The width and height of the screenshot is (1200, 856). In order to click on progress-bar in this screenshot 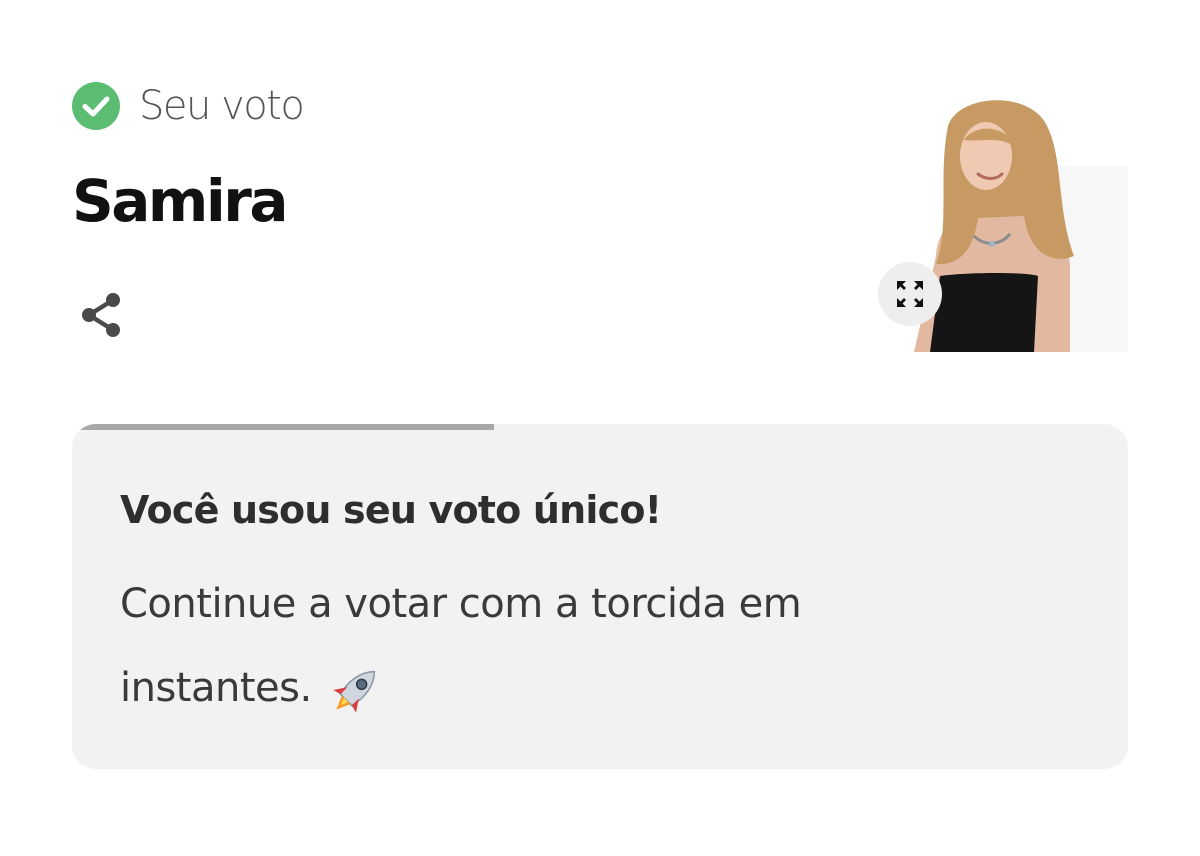, I will do `click(283, 427)`.